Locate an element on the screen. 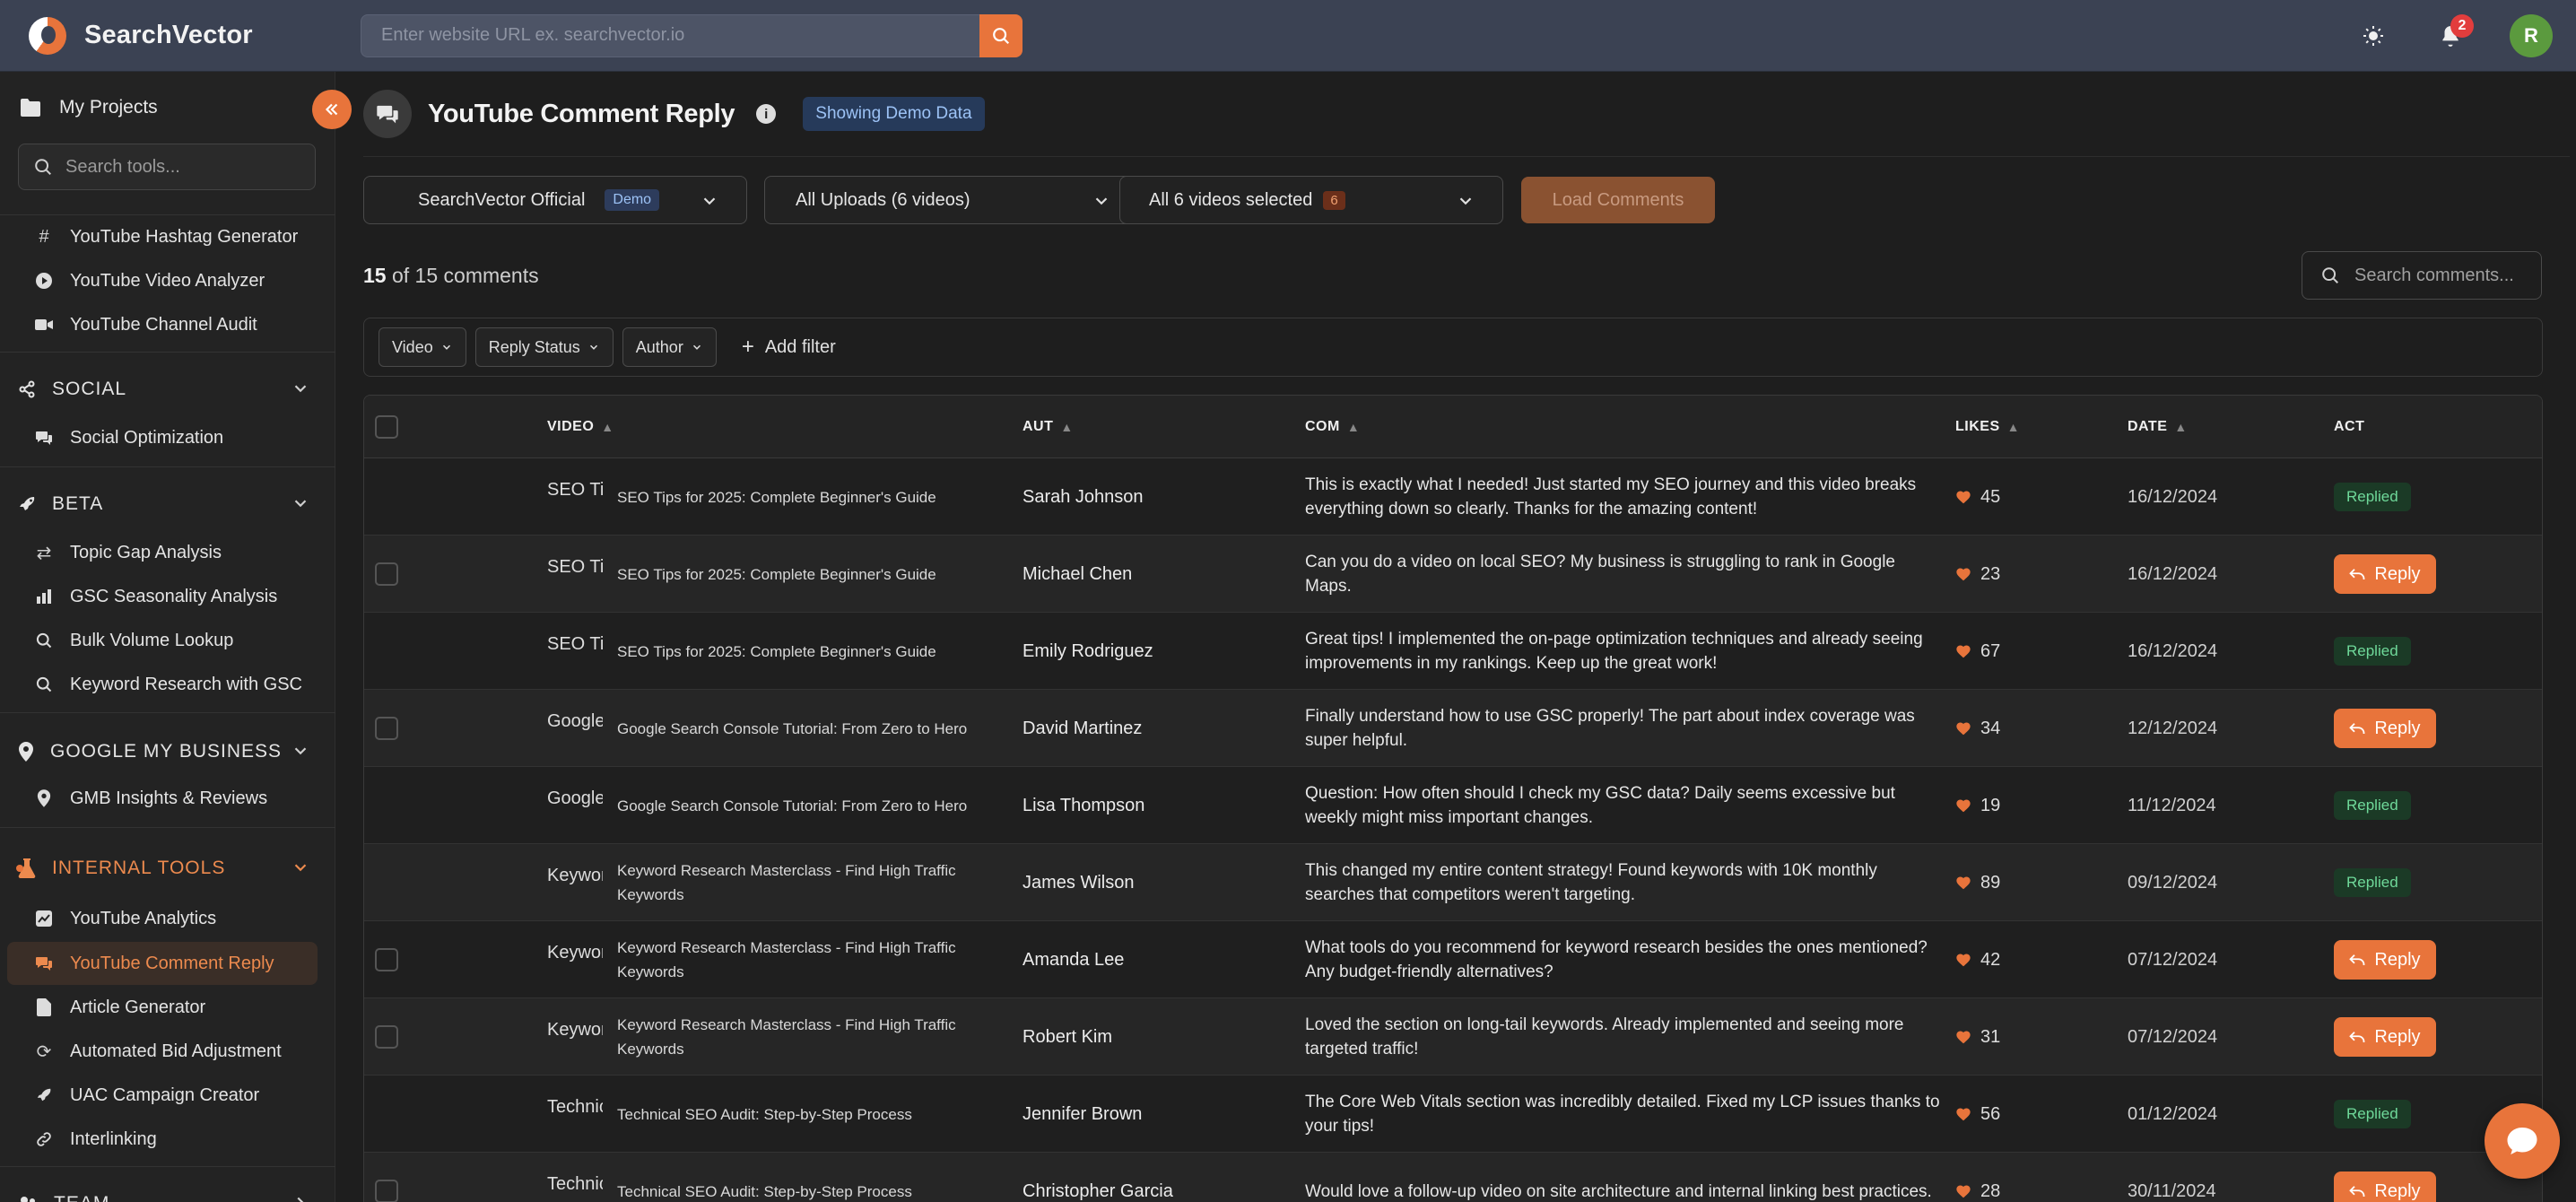  author-name: Lisa Thompson is located at coordinates (1084, 805).